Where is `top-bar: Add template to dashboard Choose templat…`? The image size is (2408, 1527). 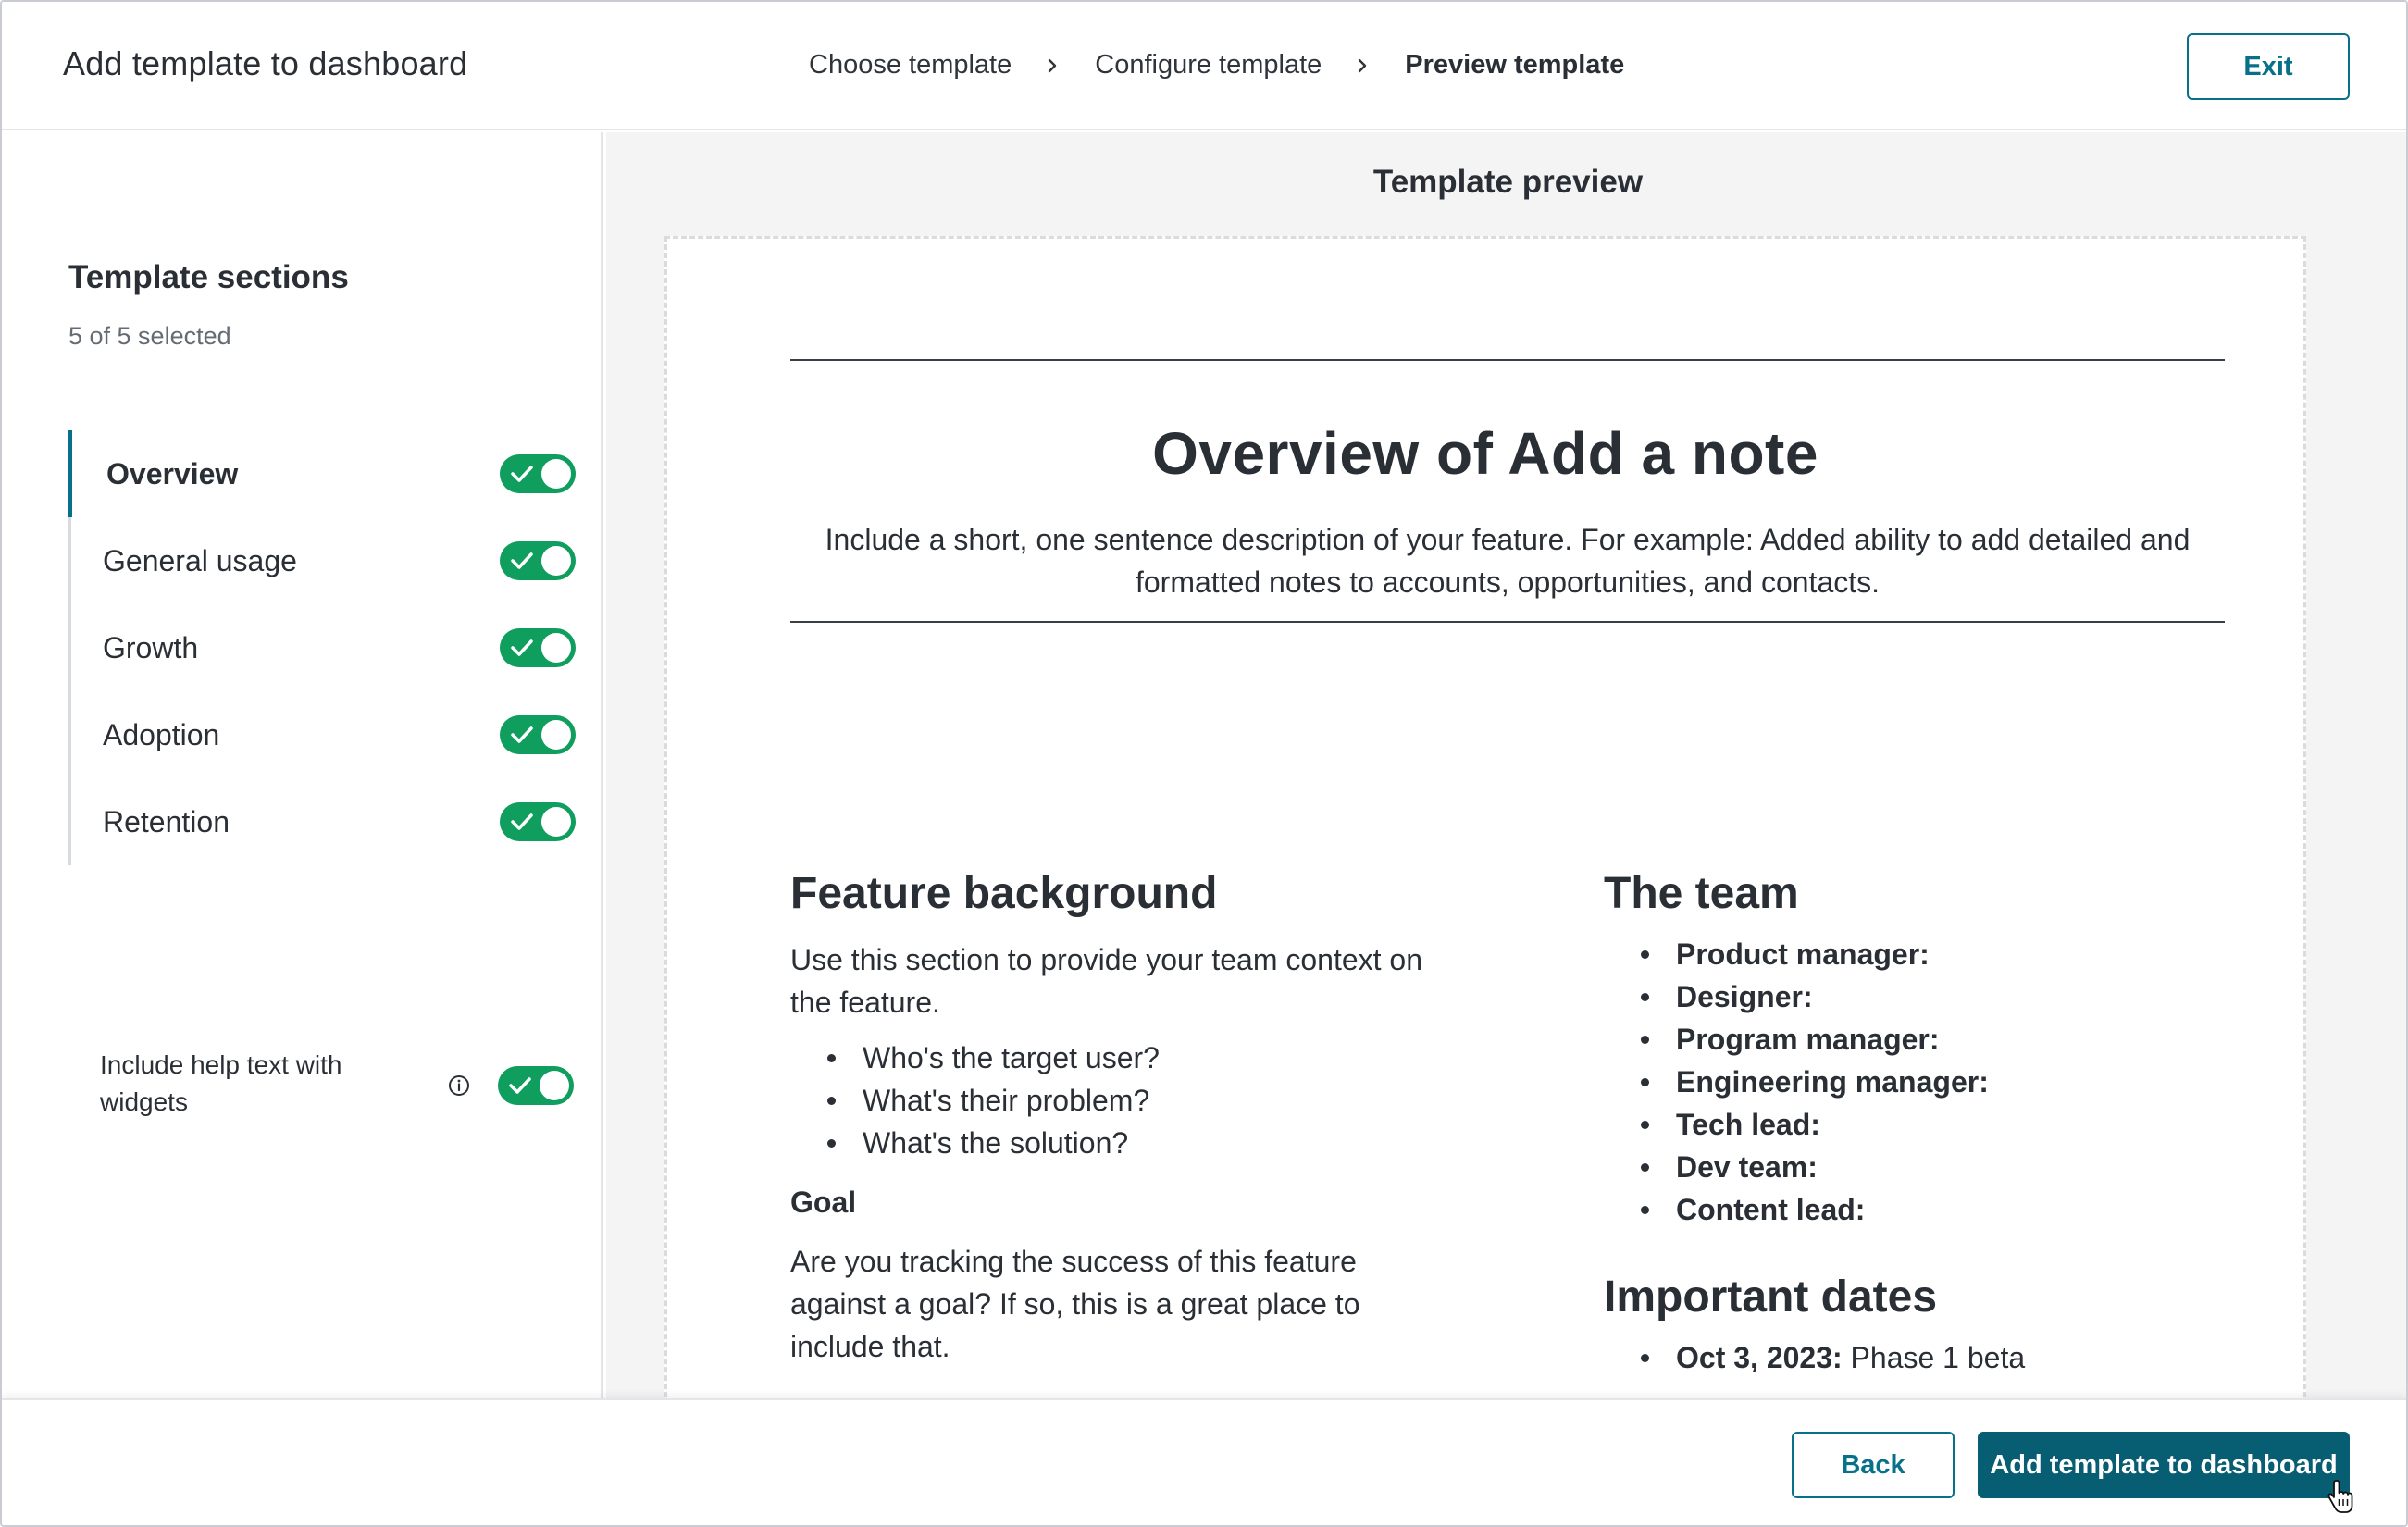
top-bar: Add template to dashboard Choose templat… is located at coordinates (1204, 66).